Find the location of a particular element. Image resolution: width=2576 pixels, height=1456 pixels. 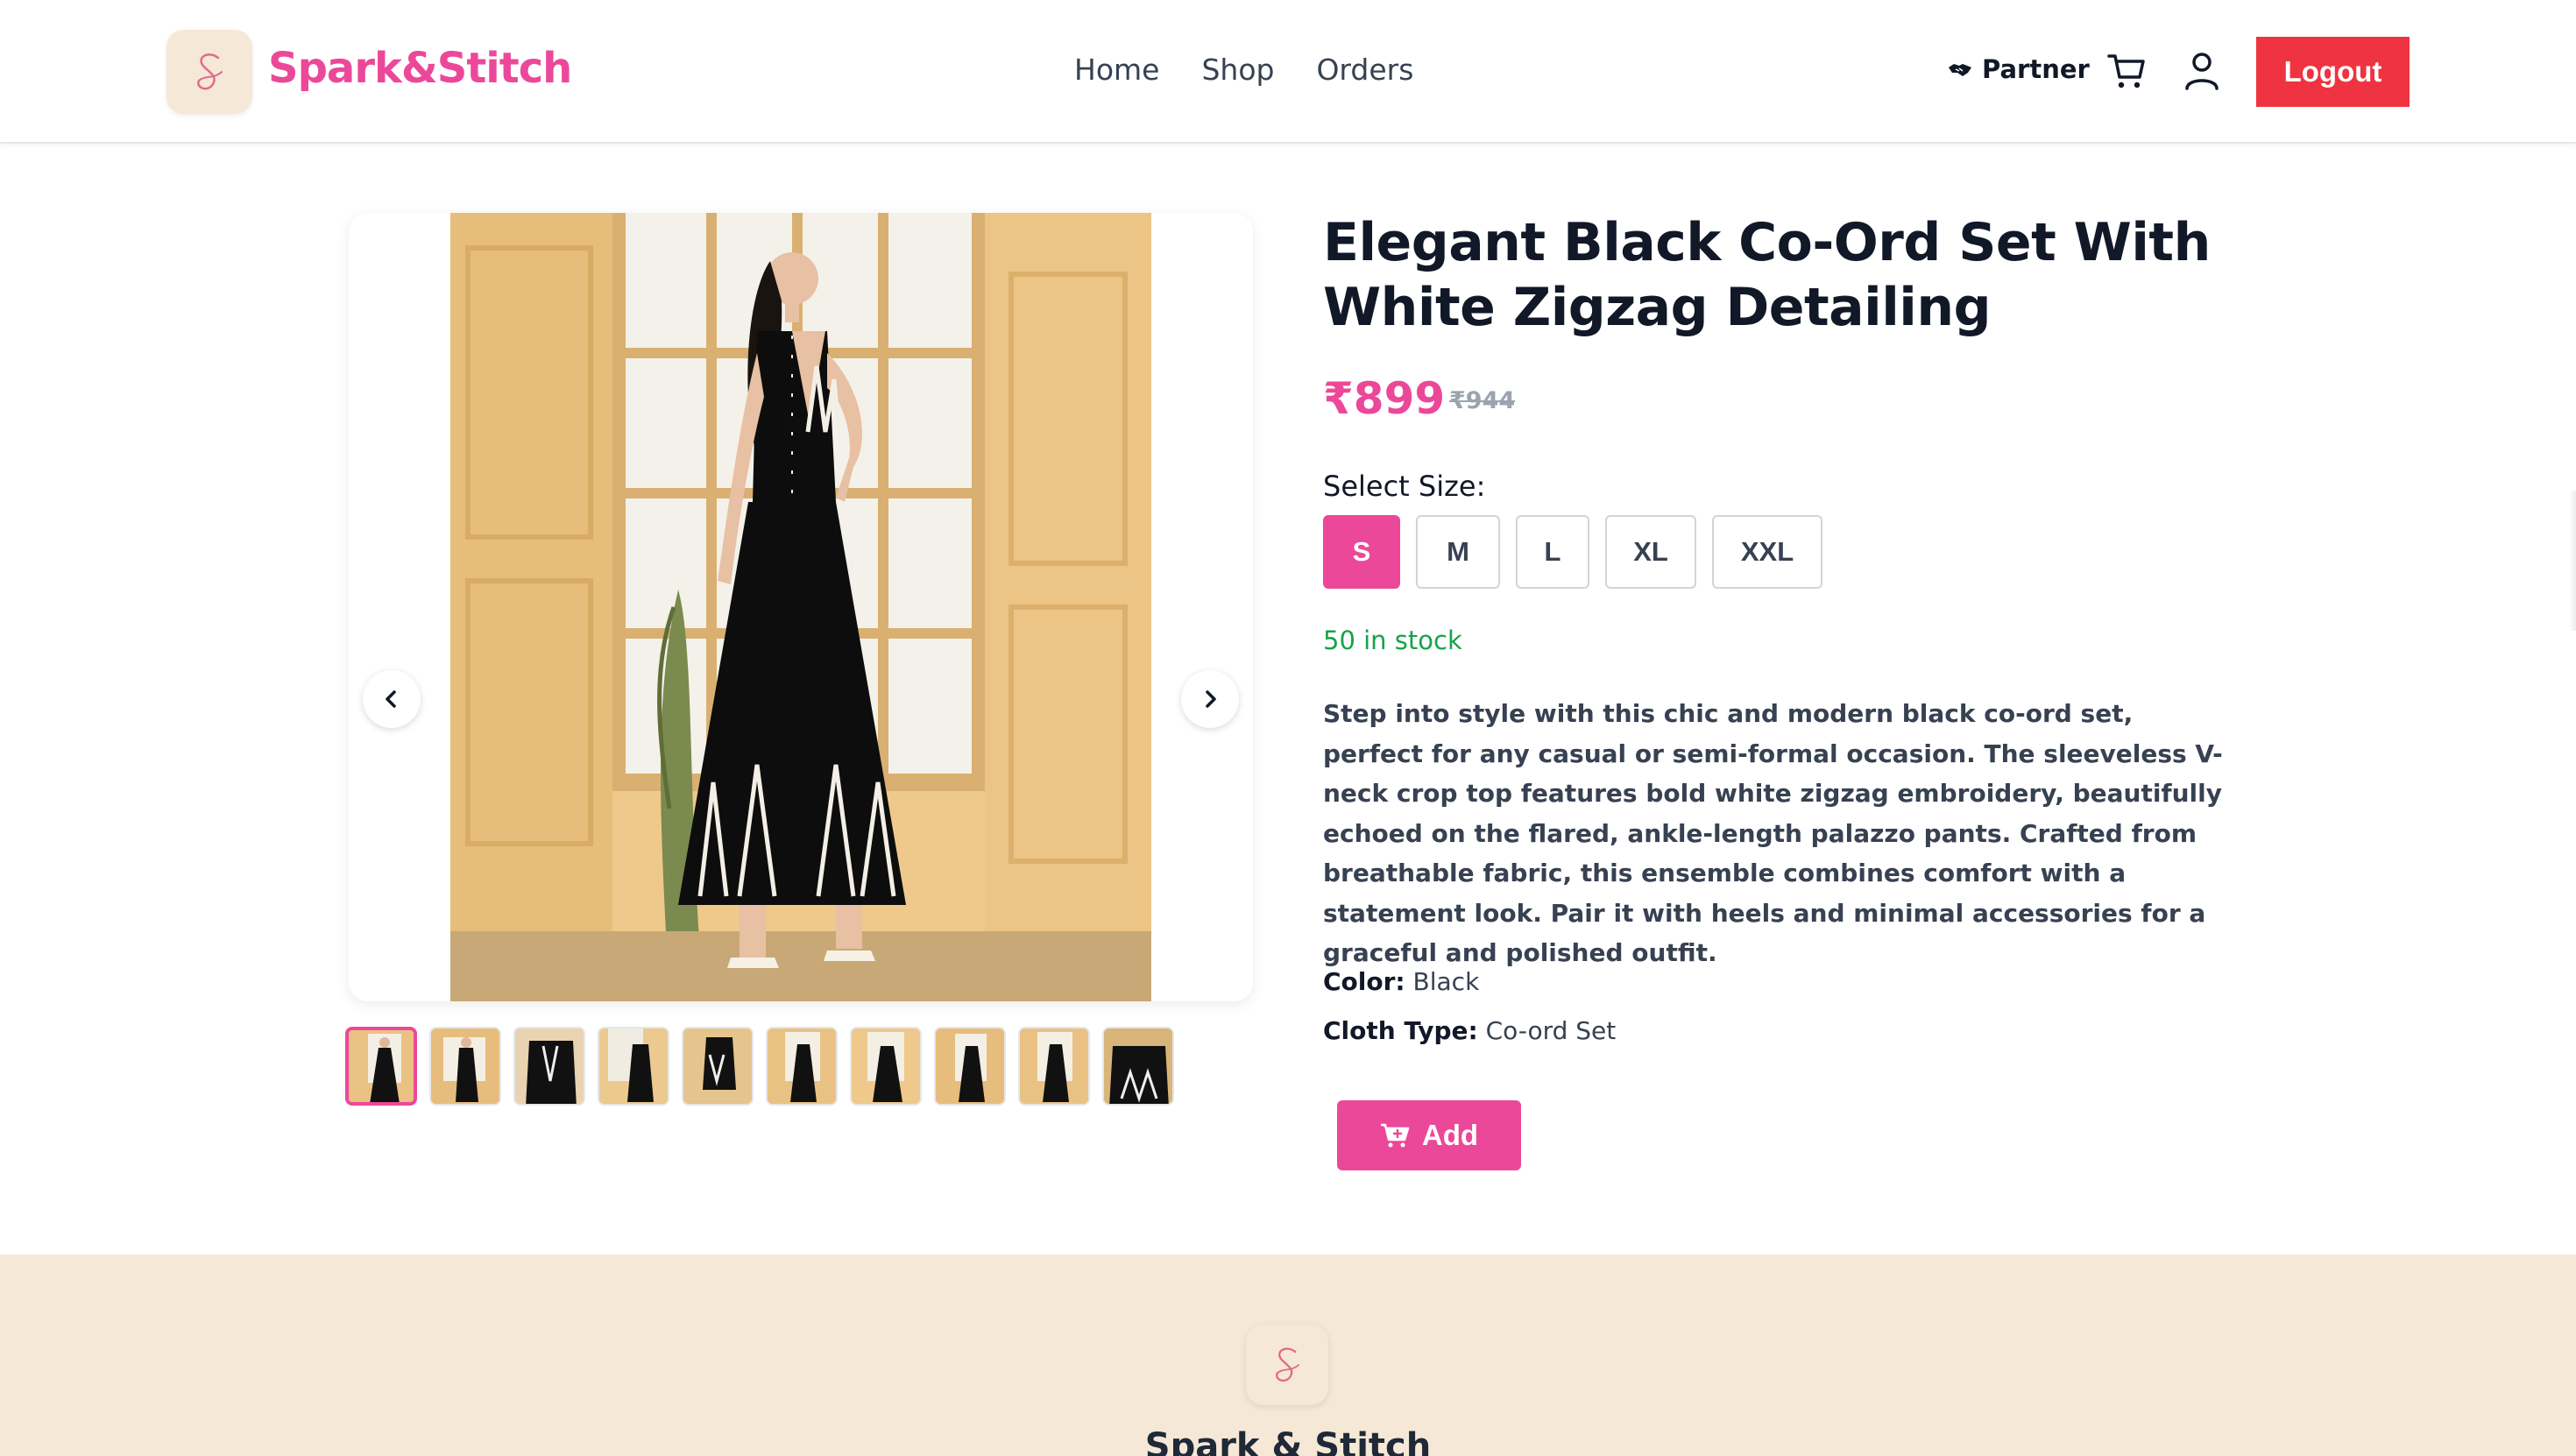

size-option-l: L is located at coordinates (1552, 552).